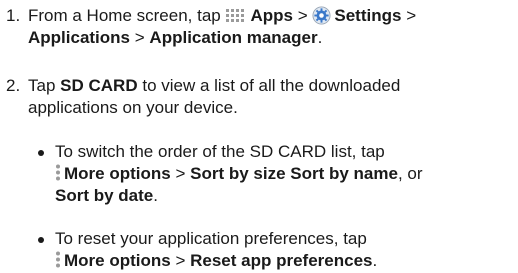 The image size is (518, 273). I want to click on sort-by-date-label: Sort by date, so click(104, 195).